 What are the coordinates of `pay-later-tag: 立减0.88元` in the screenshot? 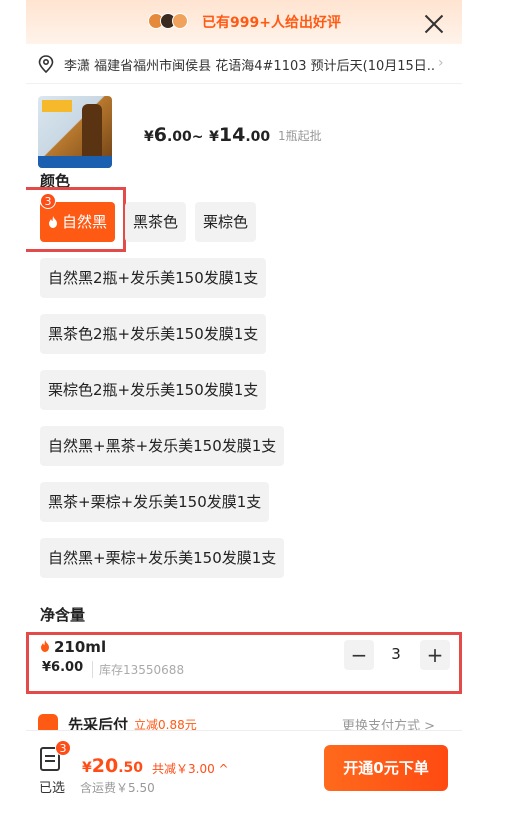 It's located at (165, 724).